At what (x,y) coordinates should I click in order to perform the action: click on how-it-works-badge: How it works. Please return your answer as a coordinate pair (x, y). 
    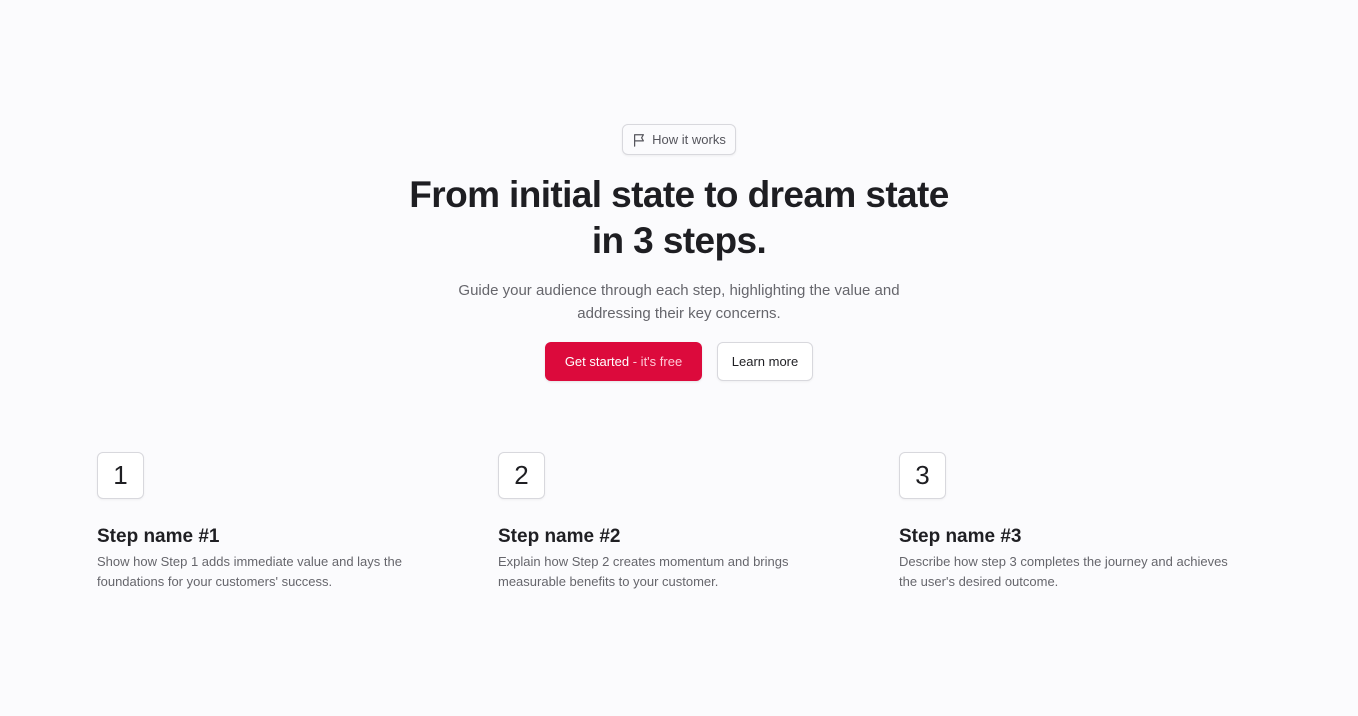
    Looking at the image, I should click on (679, 139).